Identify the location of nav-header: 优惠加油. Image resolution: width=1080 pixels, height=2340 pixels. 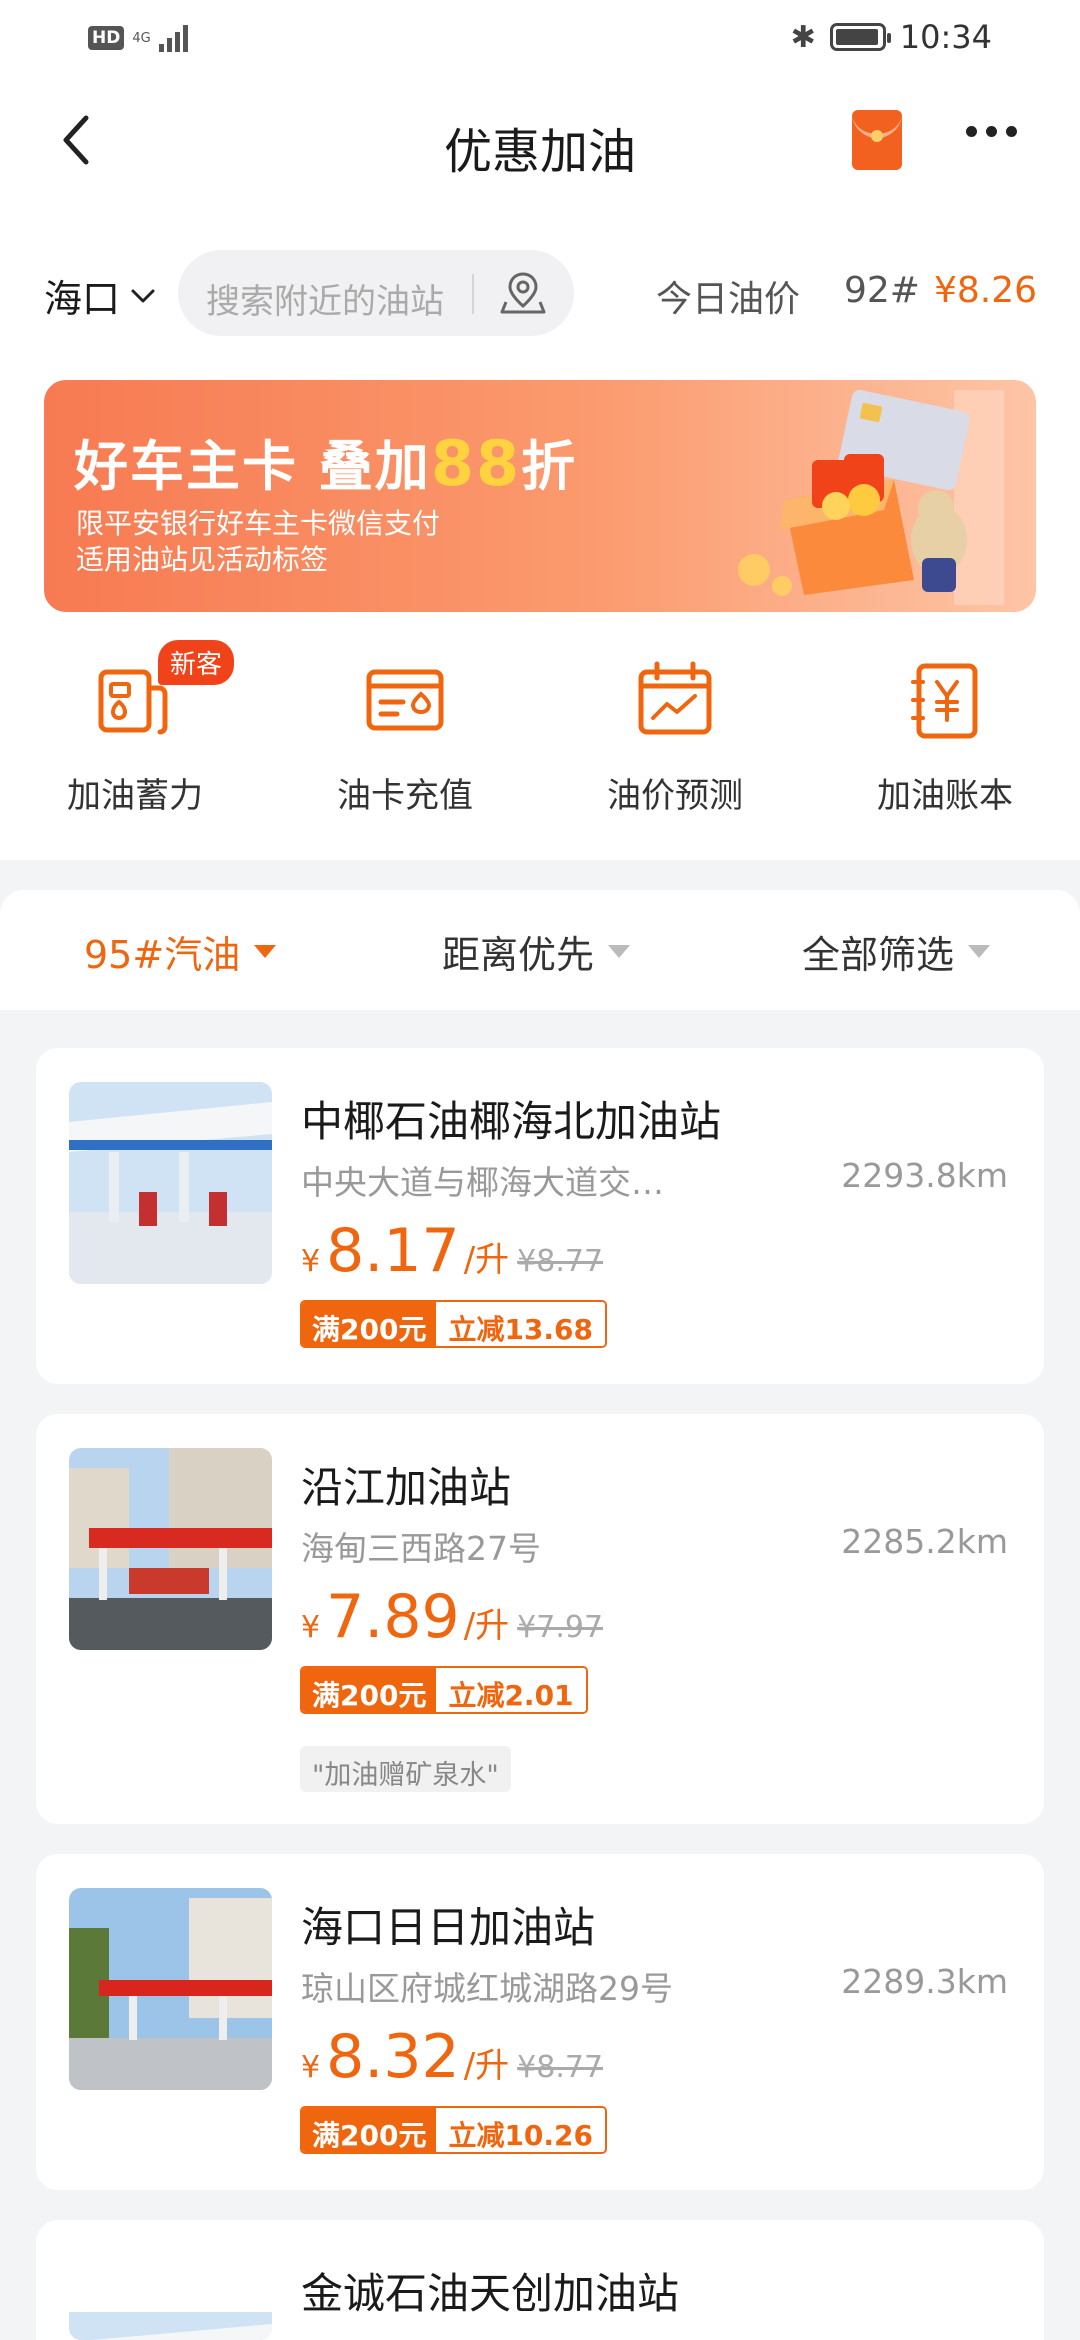
(540, 140).